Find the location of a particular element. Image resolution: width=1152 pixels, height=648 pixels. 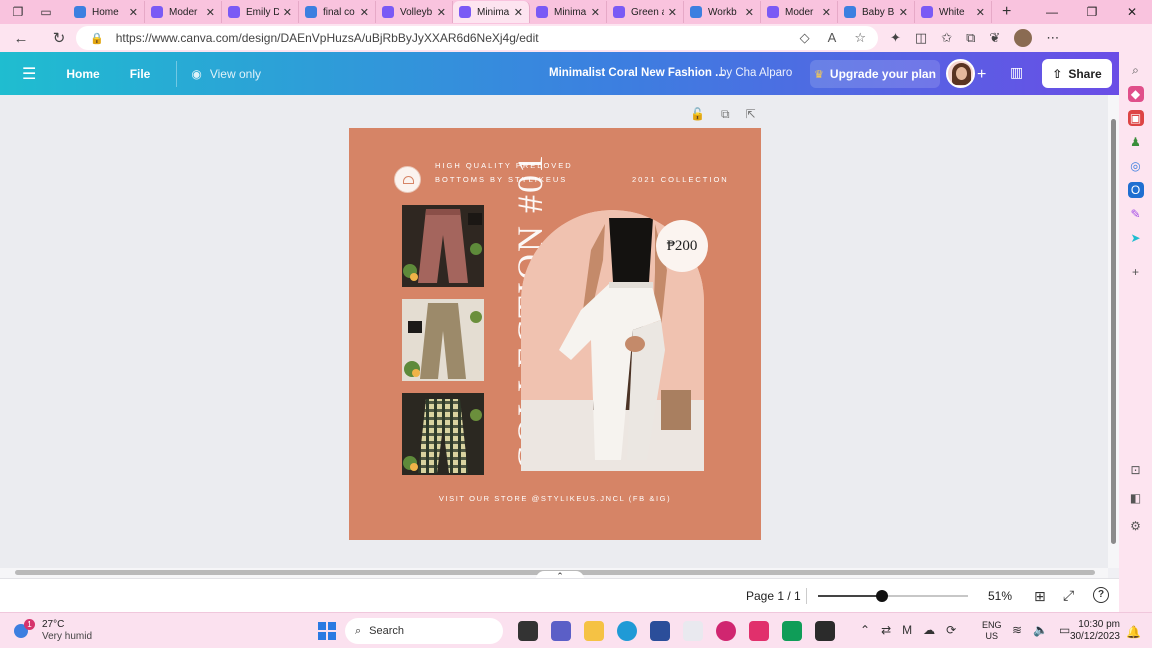

sidebar-games-icon: ♟ is located at coordinates (1136, 142).